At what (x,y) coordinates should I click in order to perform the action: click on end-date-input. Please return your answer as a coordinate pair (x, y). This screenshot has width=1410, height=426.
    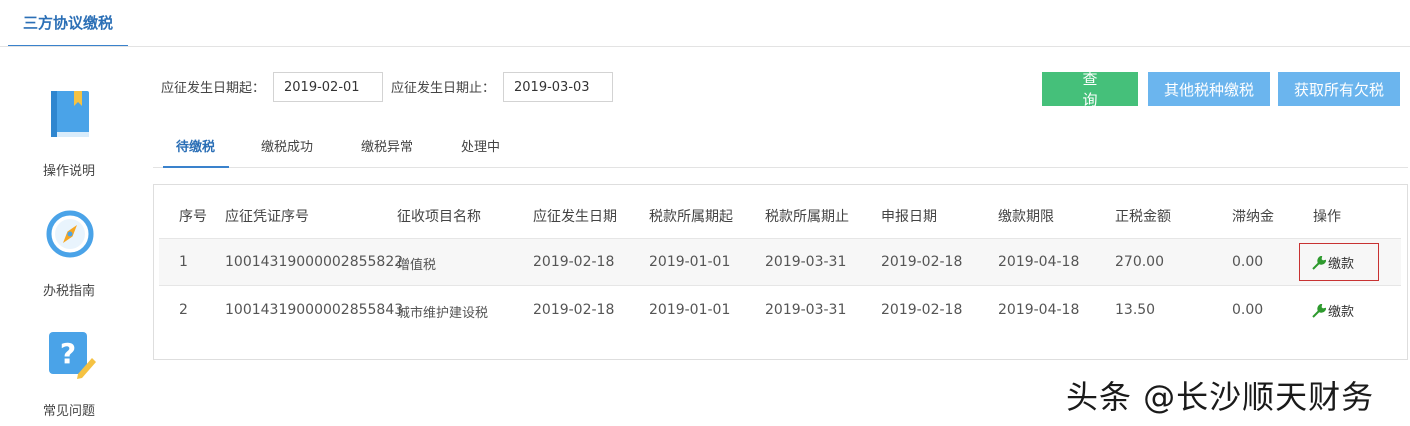
    Looking at the image, I should click on (558, 87).